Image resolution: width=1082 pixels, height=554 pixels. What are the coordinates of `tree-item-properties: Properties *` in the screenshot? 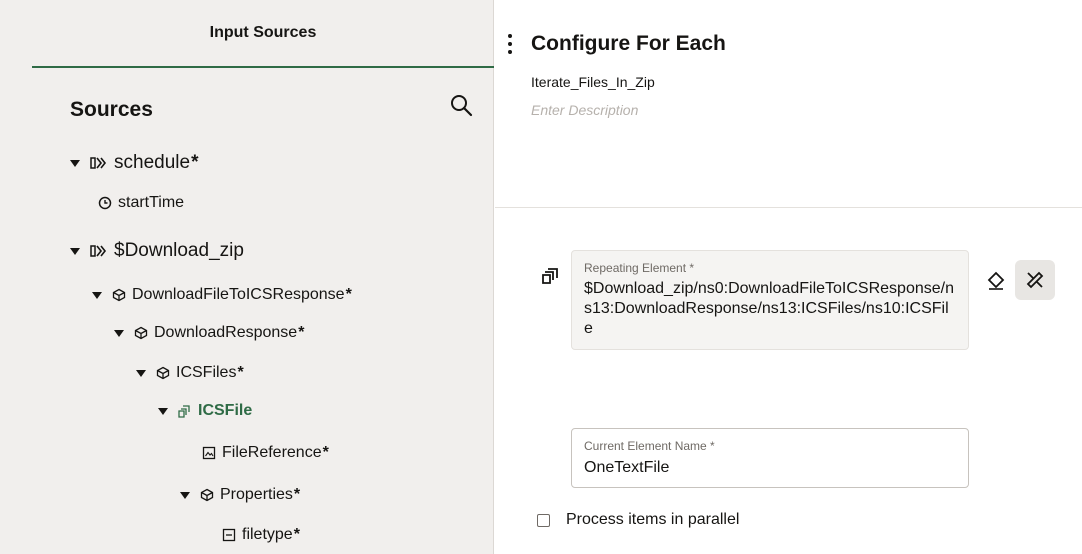 It's located at (240, 495).